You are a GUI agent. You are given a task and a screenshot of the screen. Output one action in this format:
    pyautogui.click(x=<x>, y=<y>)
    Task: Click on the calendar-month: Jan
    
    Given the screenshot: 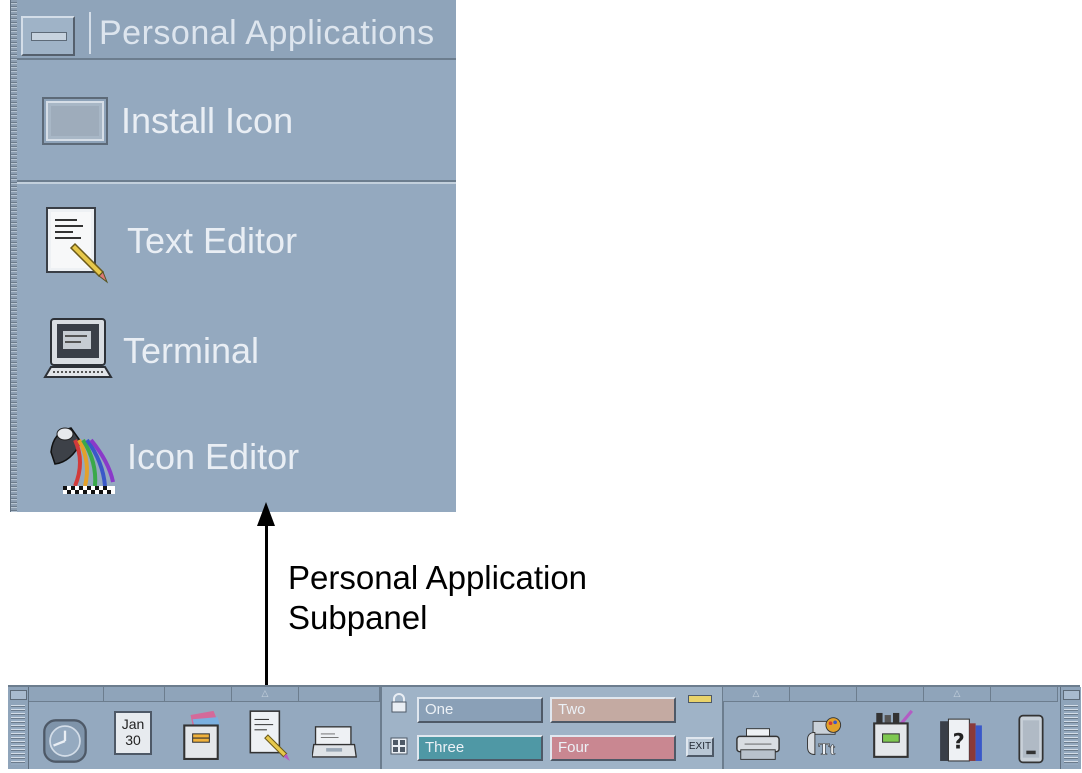 What is the action you would take?
    pyautogui.click(x=133, y=724)
    